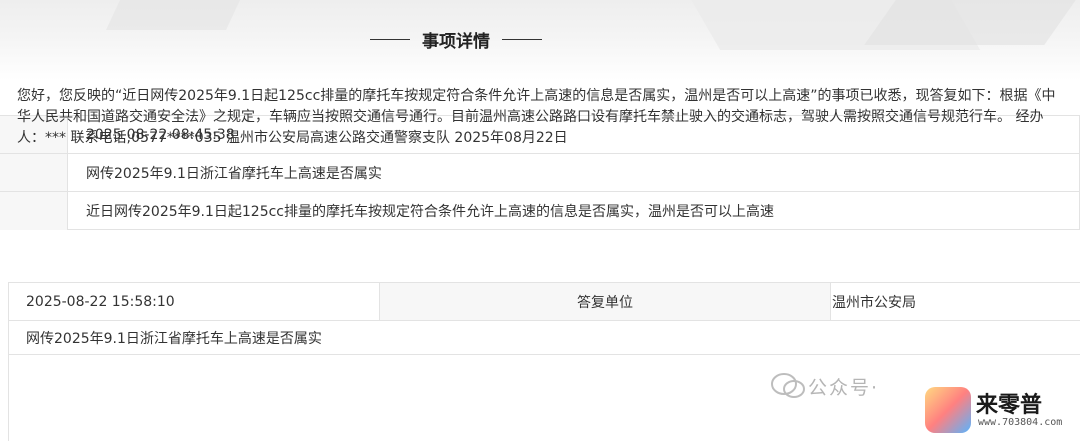 This screenshot has height=441, width=1080. Describe the element at coordinates (544, 338) in the screenshot. I see `reply-subject: 网传2025年9.1日浙江省摩托车上高速是否属实` at that location.